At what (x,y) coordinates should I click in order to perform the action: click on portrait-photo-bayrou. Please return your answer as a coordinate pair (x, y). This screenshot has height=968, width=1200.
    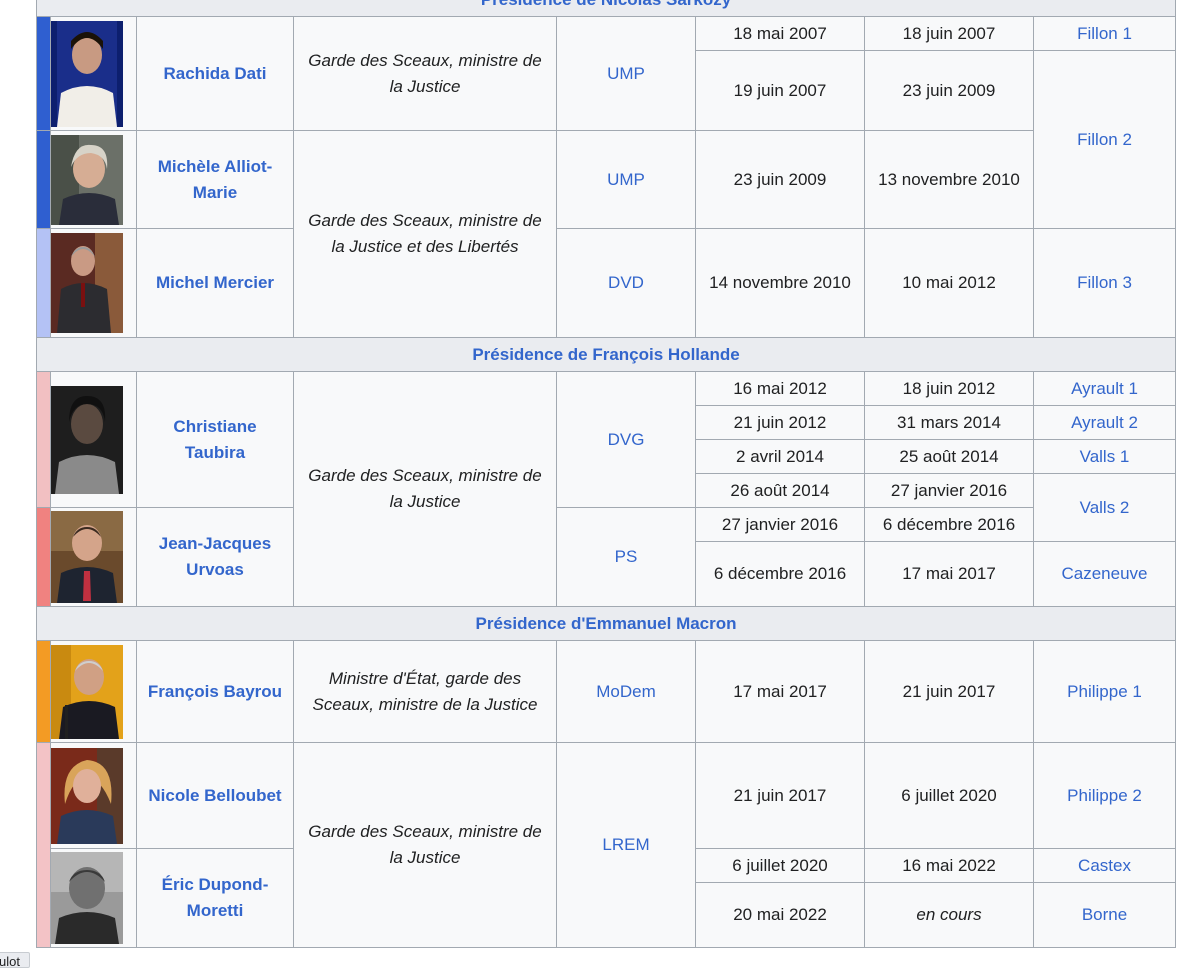
    Looking at the image, I should click on (93, 691).